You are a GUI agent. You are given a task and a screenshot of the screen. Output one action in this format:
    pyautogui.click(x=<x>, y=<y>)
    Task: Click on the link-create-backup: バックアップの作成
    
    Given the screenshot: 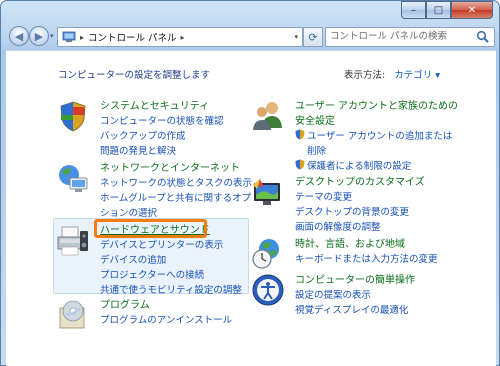 What is the action you would take?
    pyautogui.click(x=162, y=136)
    